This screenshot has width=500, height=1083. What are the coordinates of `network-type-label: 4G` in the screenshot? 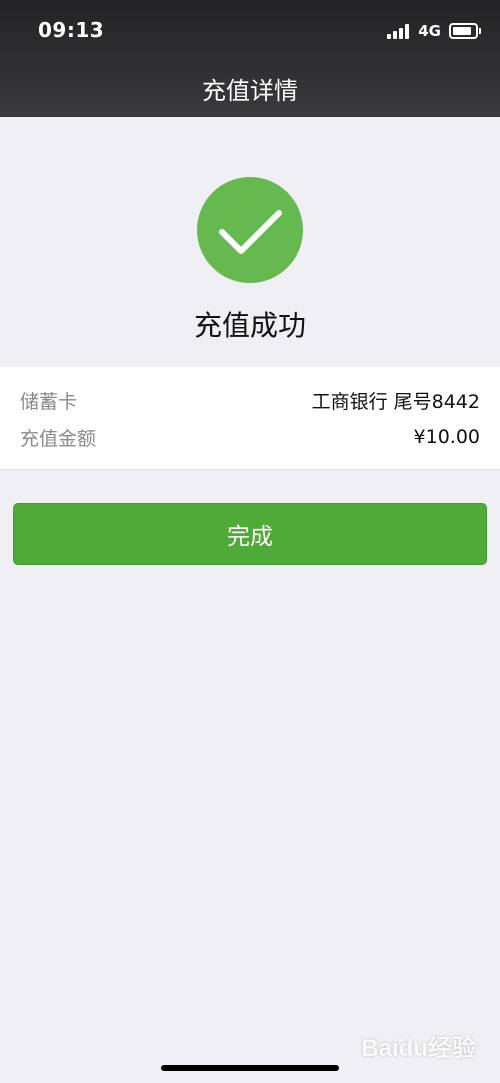 It's located at (429, 31).